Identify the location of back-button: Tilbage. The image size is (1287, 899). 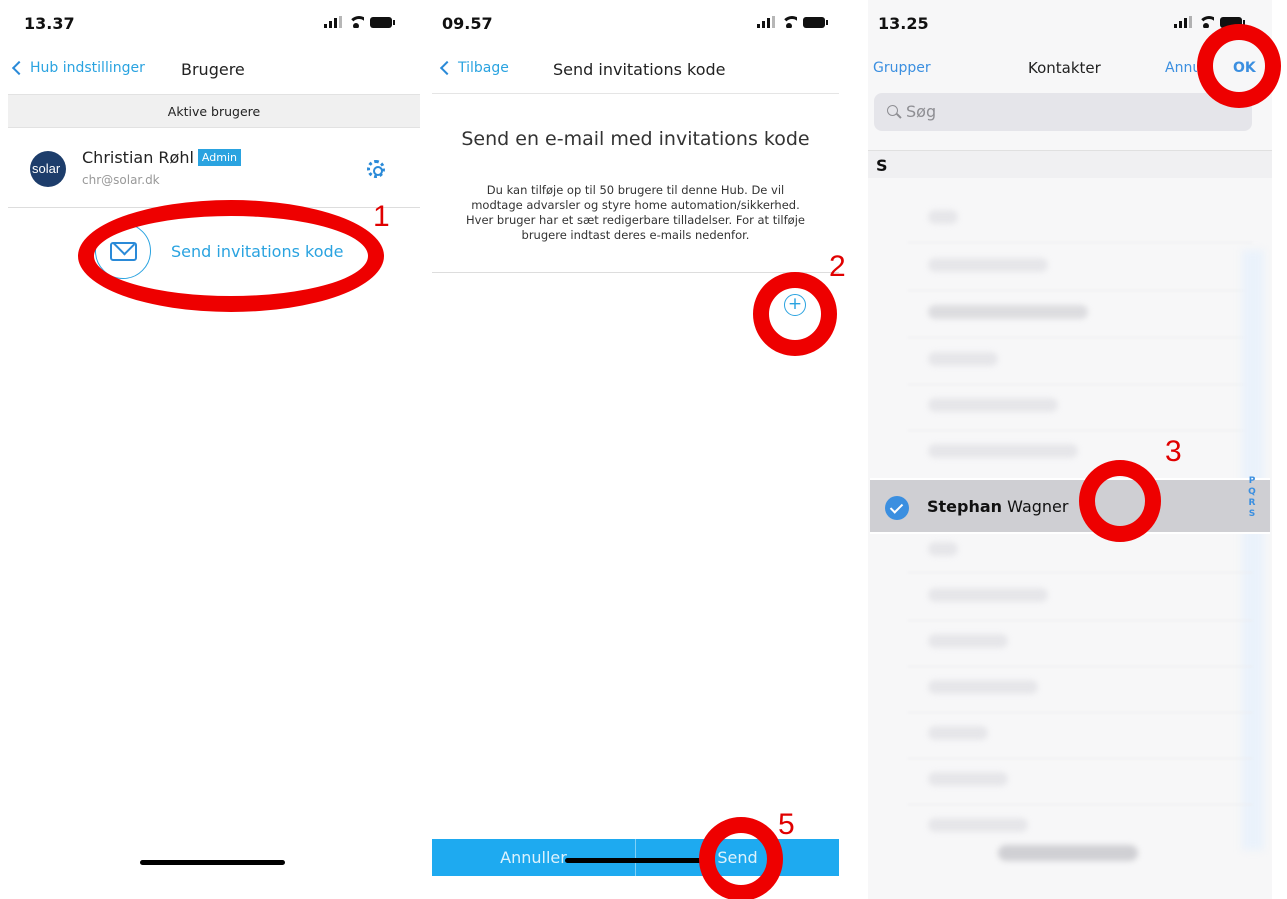
(474, 68).